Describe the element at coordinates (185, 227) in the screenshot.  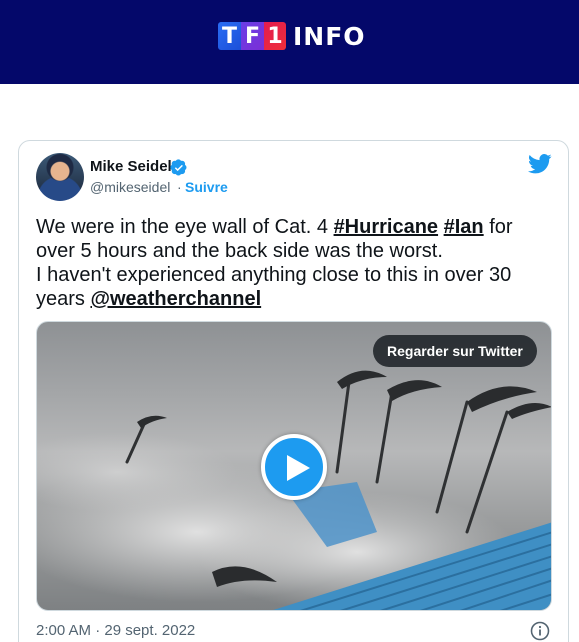
I see `tweet-text-segment: We were in the eye wall of Cat. 4` at that location.